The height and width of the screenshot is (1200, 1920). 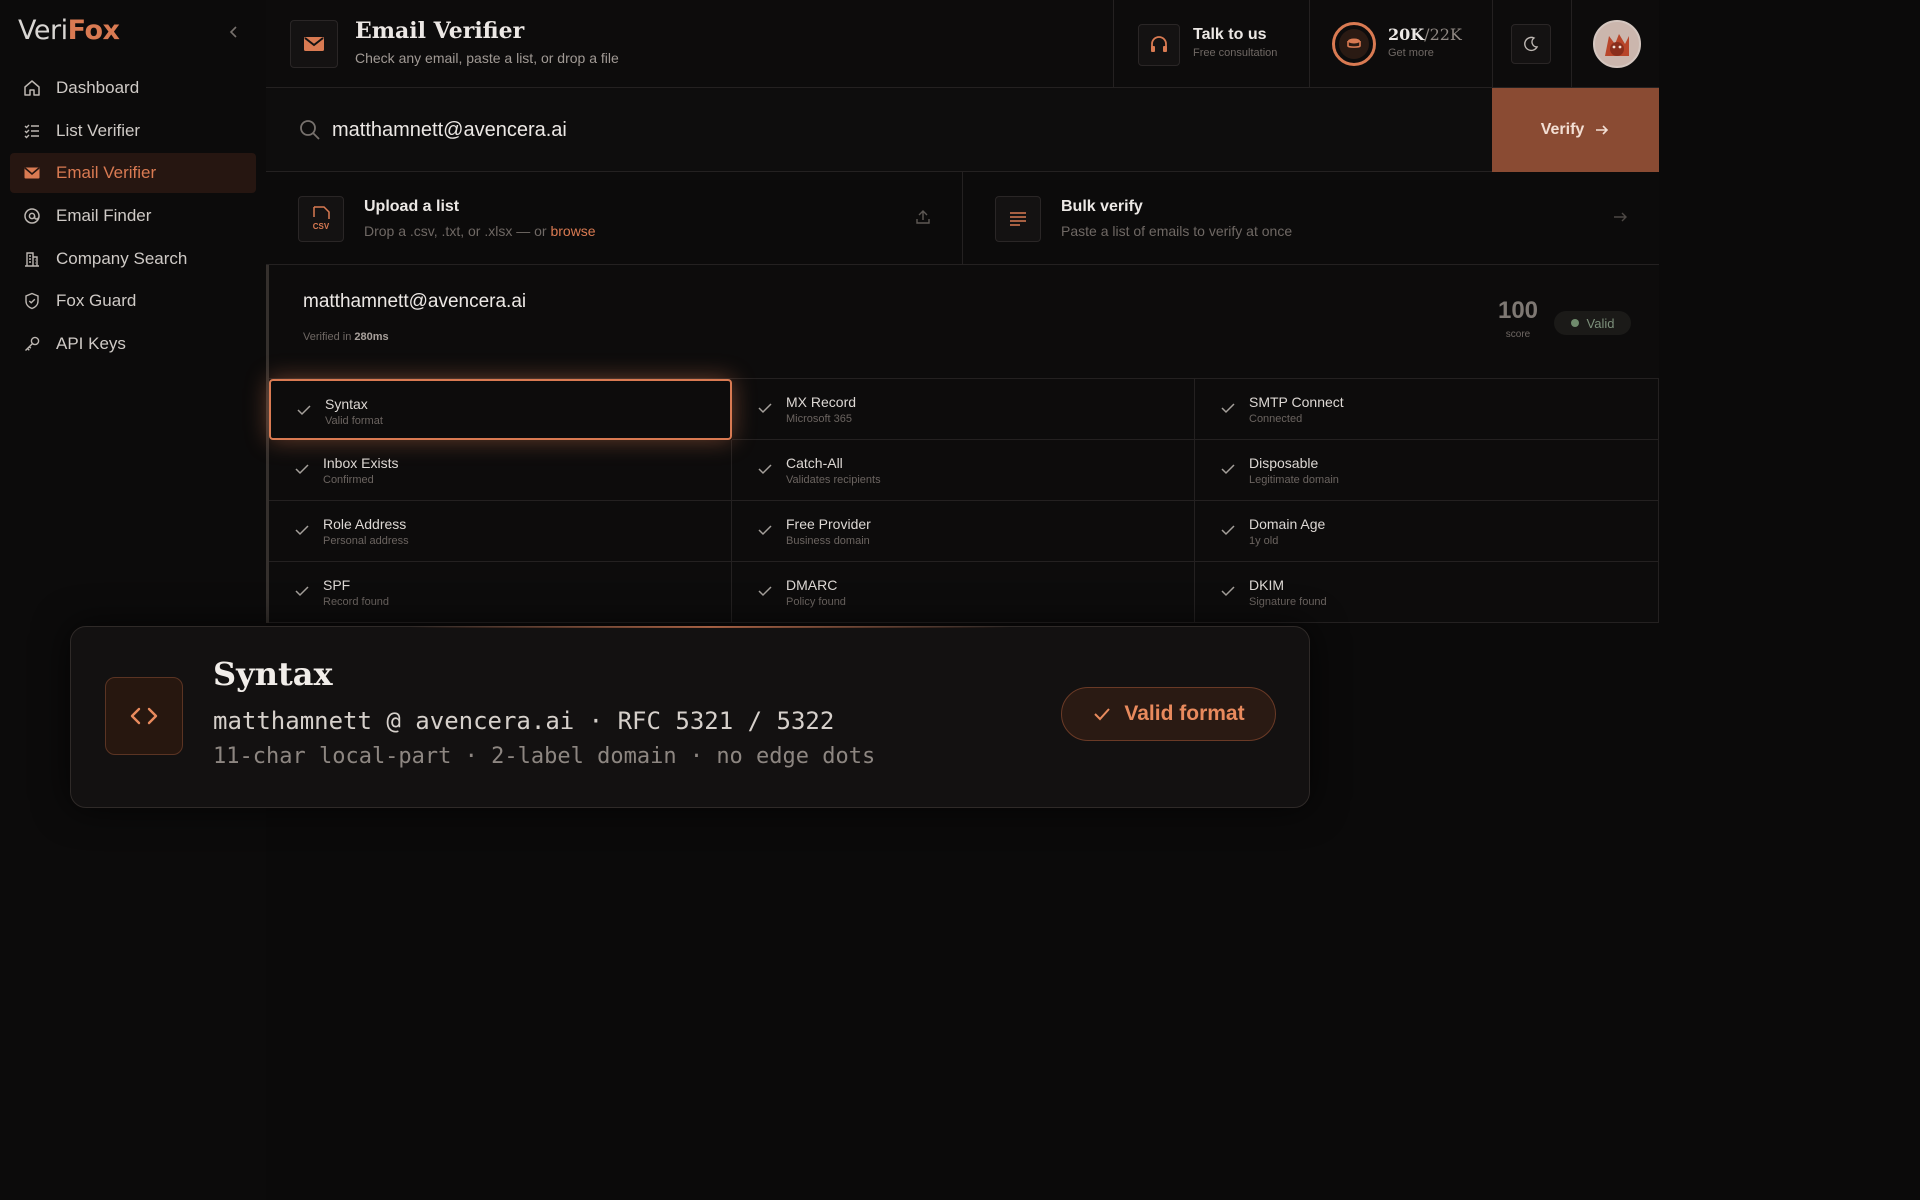 I want to click on avatar, so click(x=1617, y=44).